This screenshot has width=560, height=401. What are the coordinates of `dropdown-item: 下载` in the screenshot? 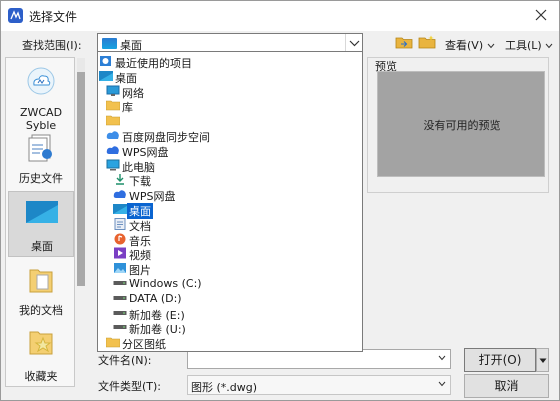 It's located at (230, 180).